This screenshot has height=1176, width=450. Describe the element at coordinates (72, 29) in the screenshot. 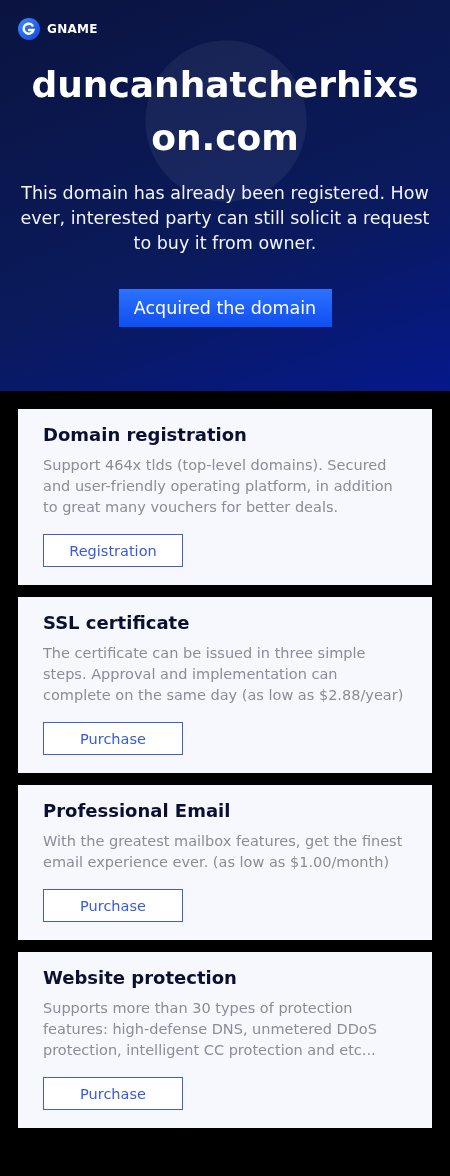

I see `brand-name: GNAME` at that location.